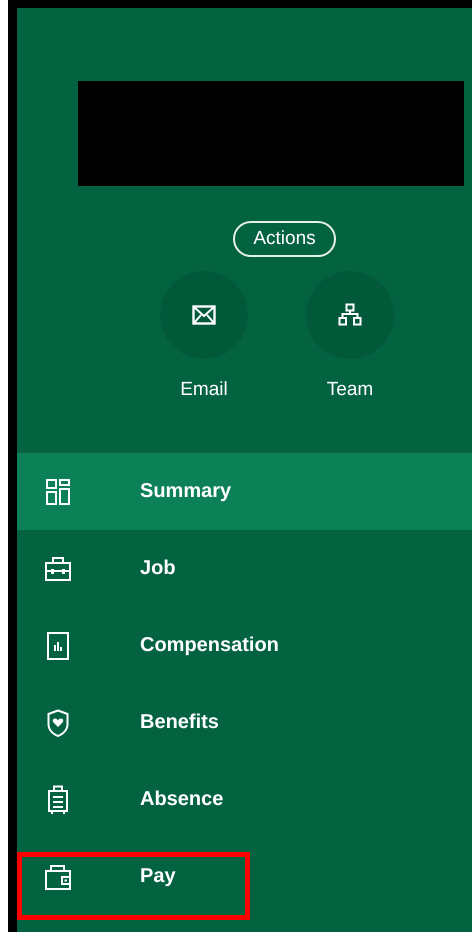 The width and height of the screenshot is (472, 932). Describe the element at coordinates (58, 491) in the screenshot. I see `dashboard-icon` at that location.